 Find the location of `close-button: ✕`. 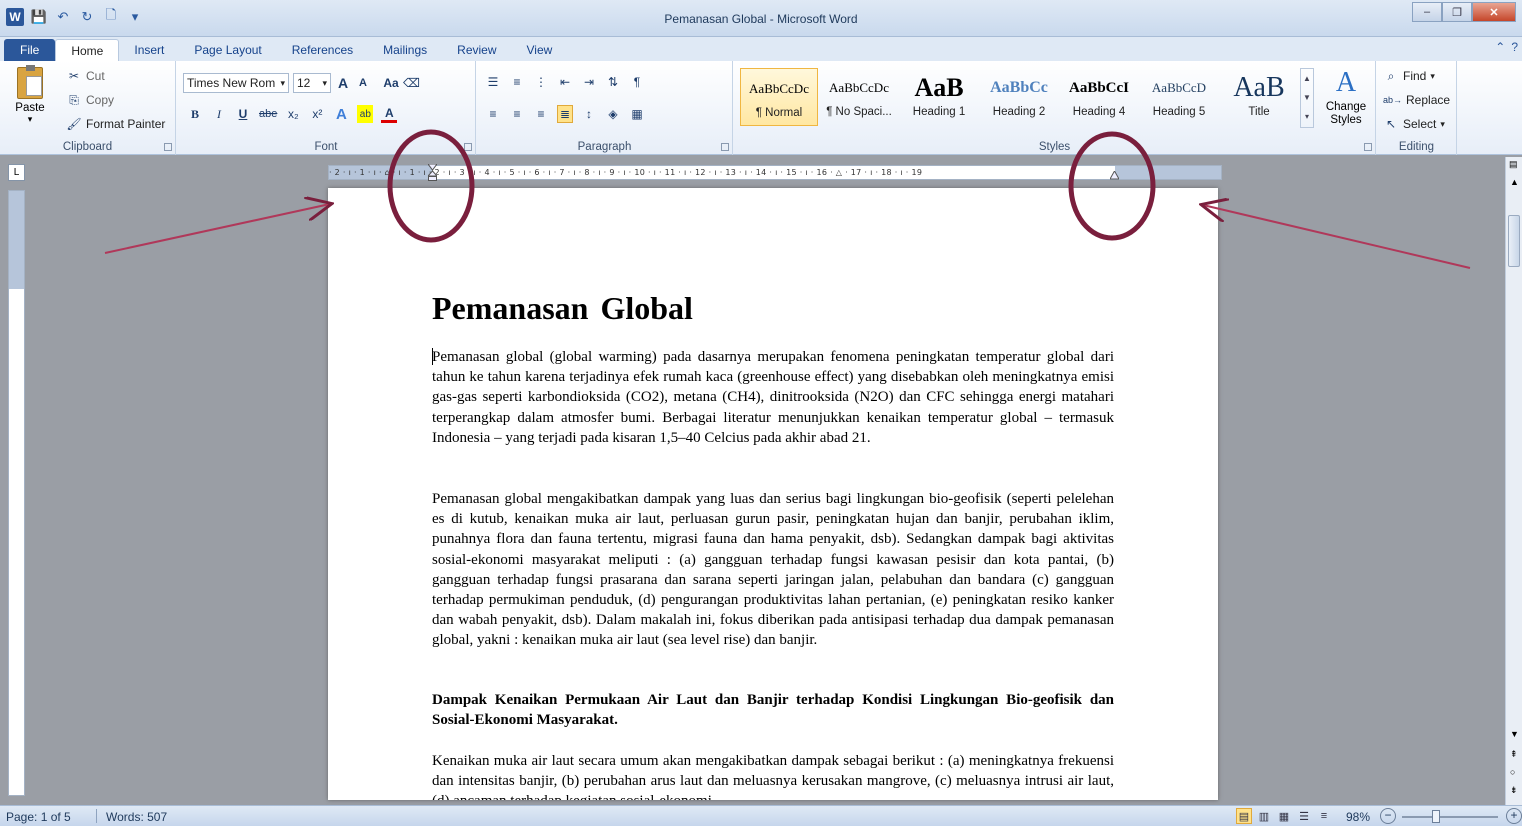

close-button: ✕ is located at coordinates (1494, 12).